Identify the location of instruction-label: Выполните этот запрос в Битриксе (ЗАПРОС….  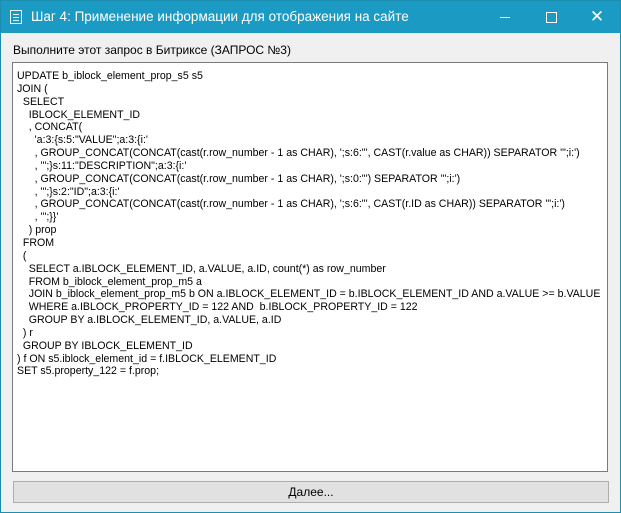
(152, 50).